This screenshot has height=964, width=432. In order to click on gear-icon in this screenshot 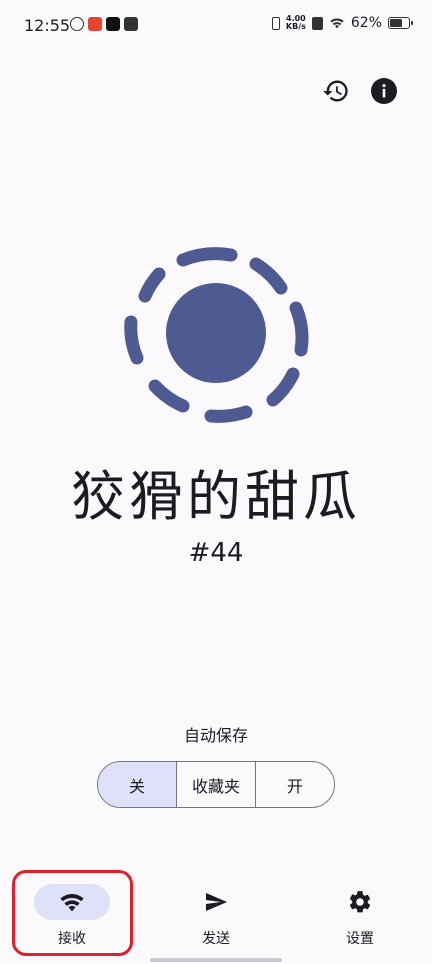, I will do `click(360, 902)`.